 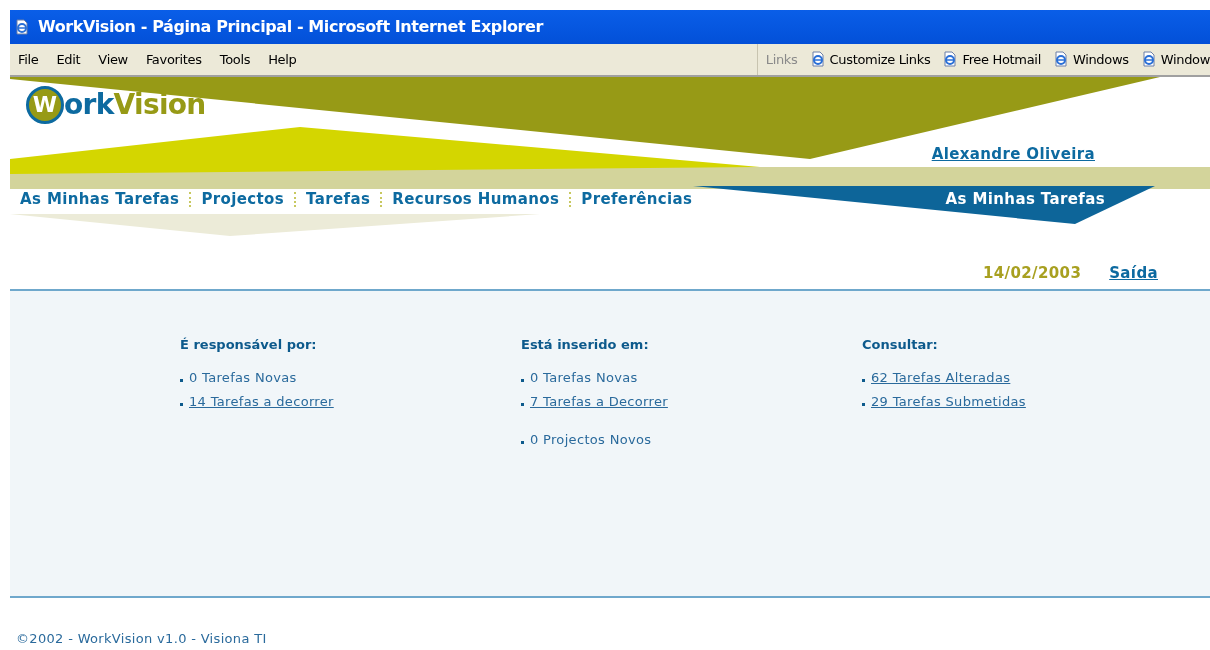 What do you see at coordinates (900, 344) in the screenshot?
I see `column-heading: Consultar:` at bounding box center [900, 344].